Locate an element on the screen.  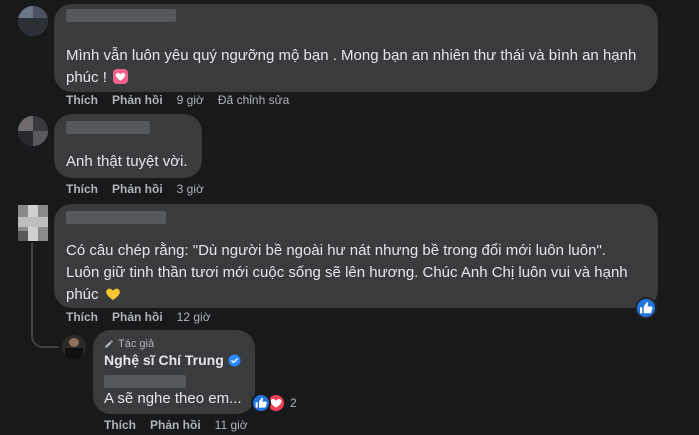
thread-connector is located at coordinates (45, 295).